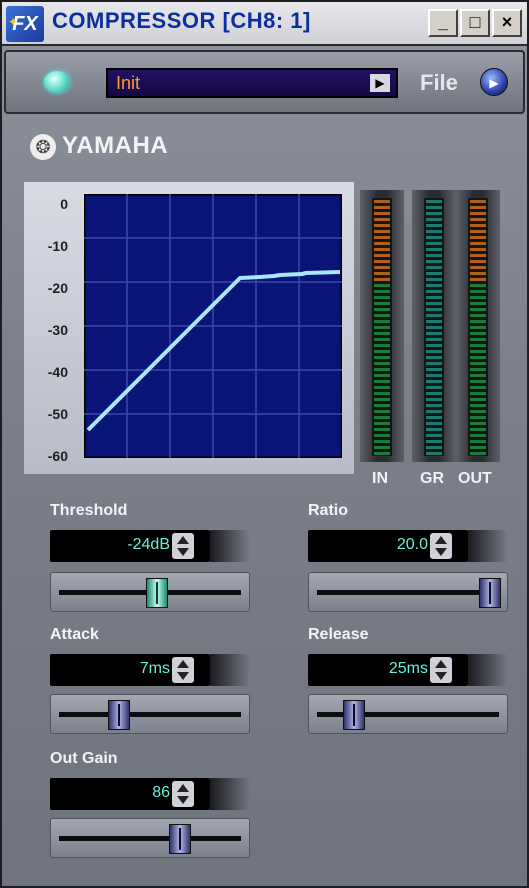 The image size is (529, 888). Describe the element at coordinates (274, 146) in the screenshot. I see `brand-bar: ❂ YAMAHA` at that location.